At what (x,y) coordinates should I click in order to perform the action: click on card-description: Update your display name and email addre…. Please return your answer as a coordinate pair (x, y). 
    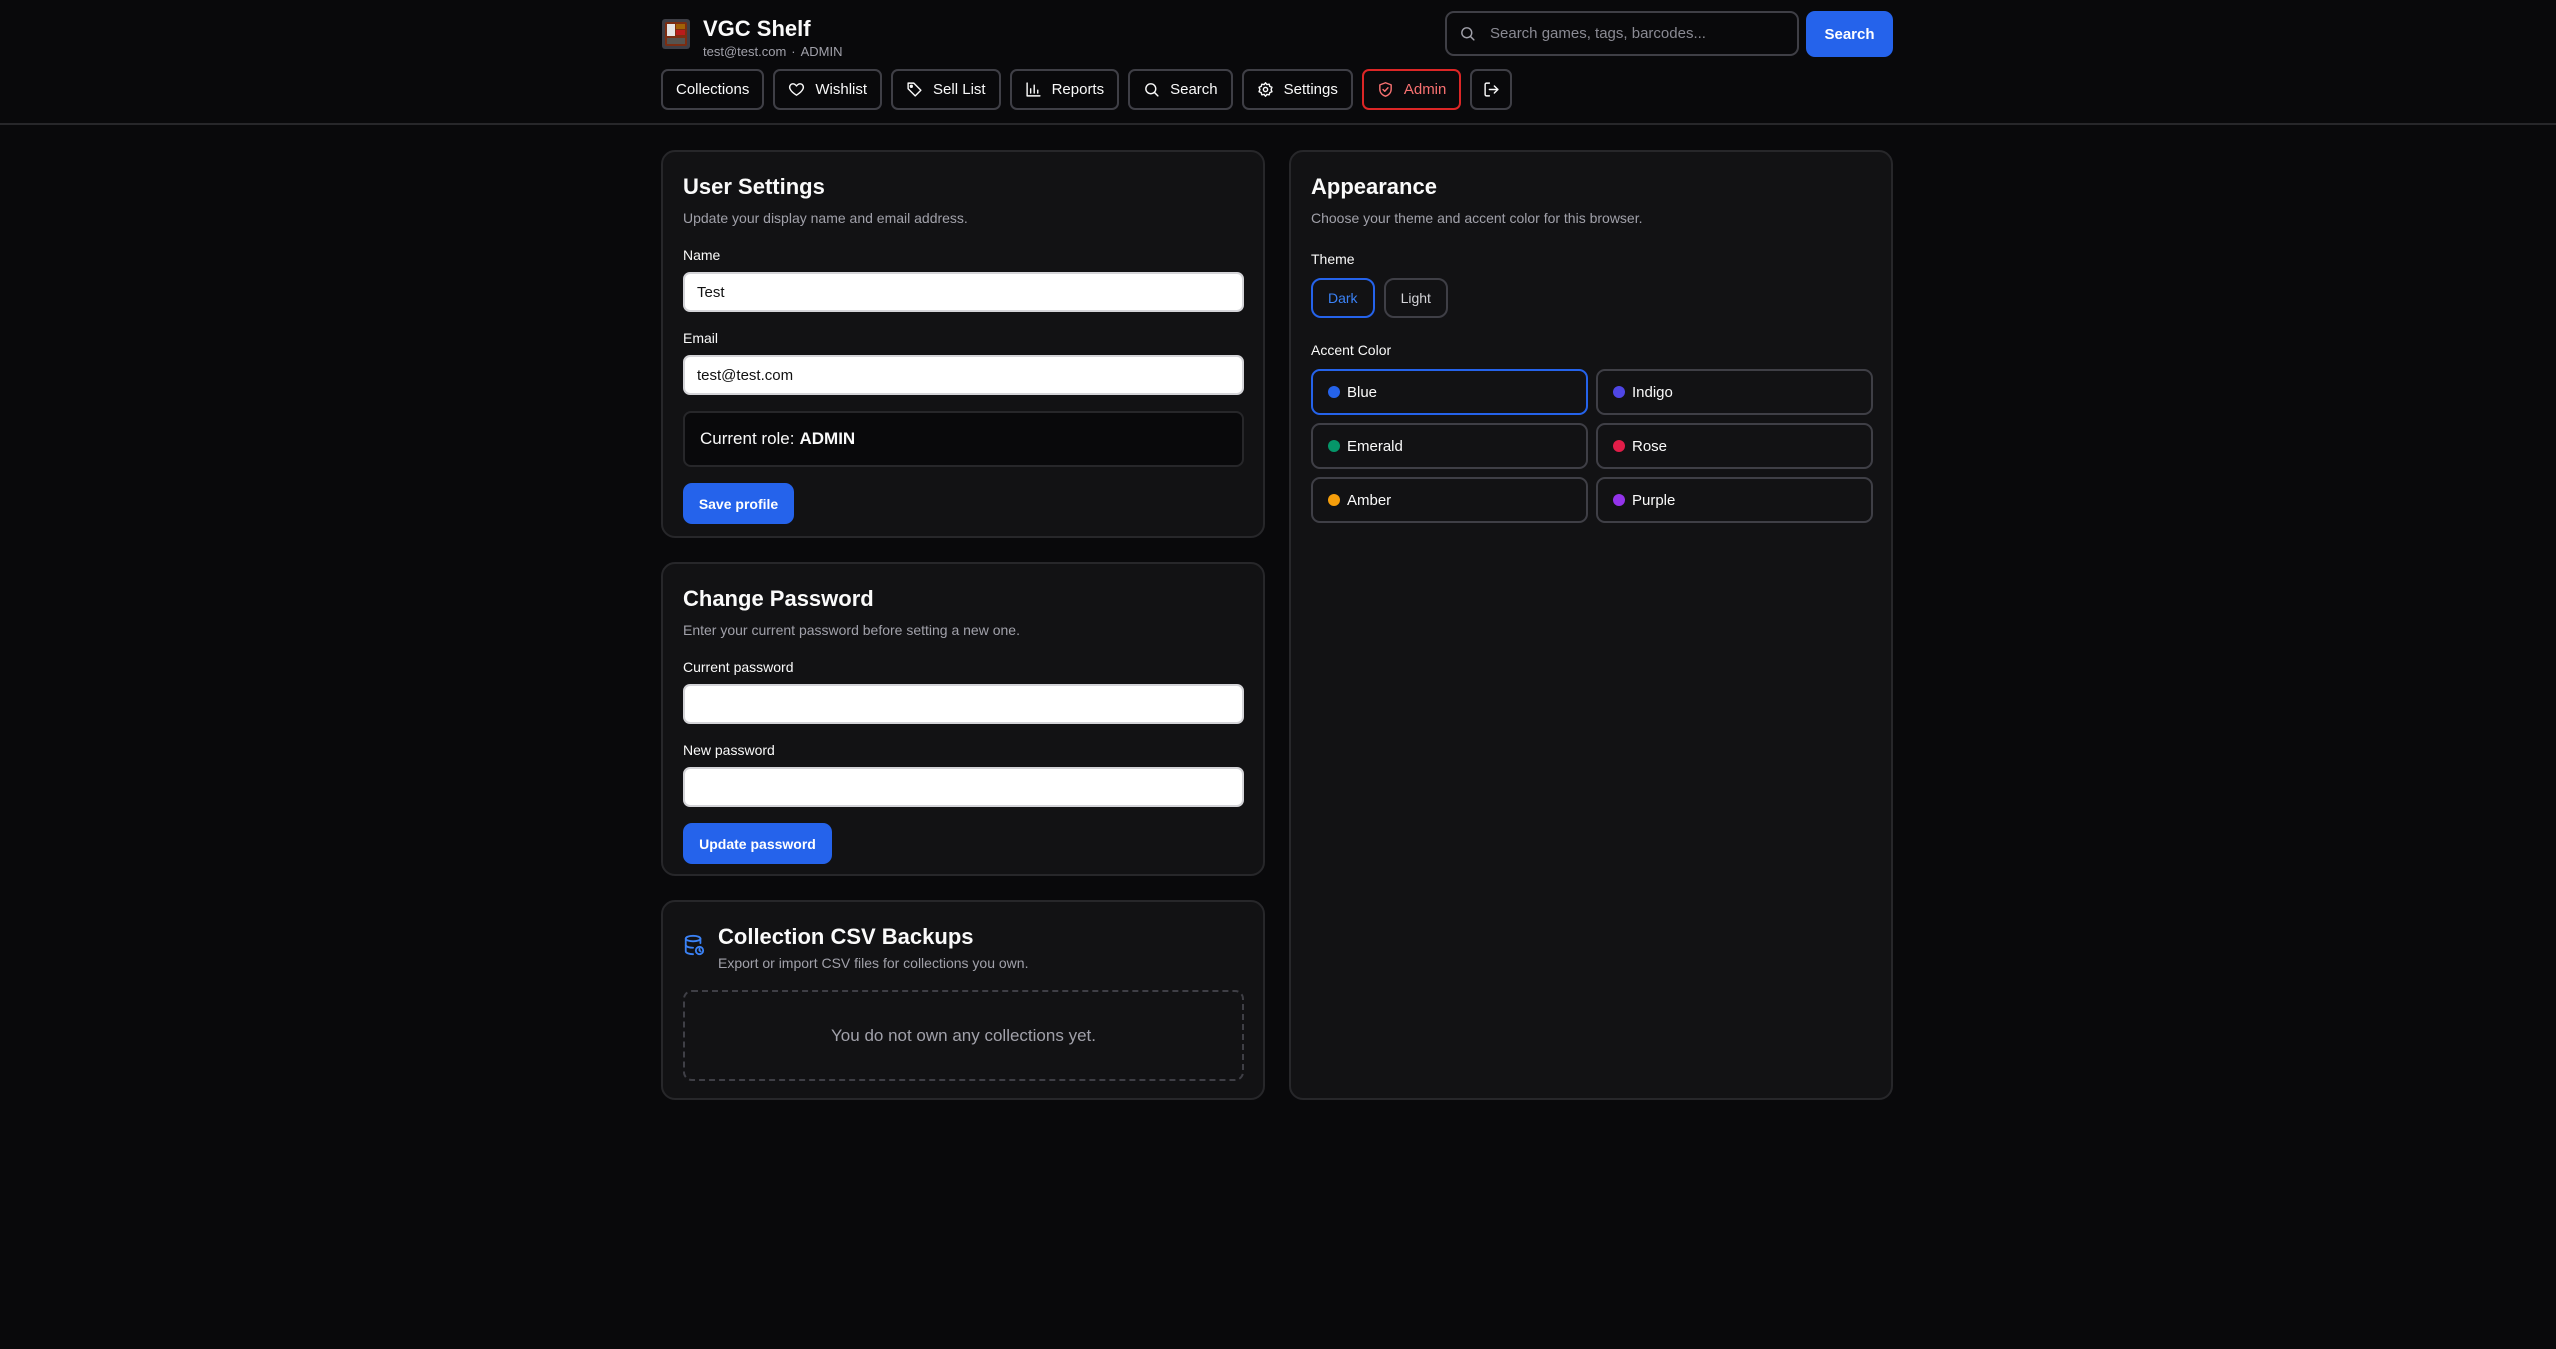
    Looking at the image, I should click on (825, 218).